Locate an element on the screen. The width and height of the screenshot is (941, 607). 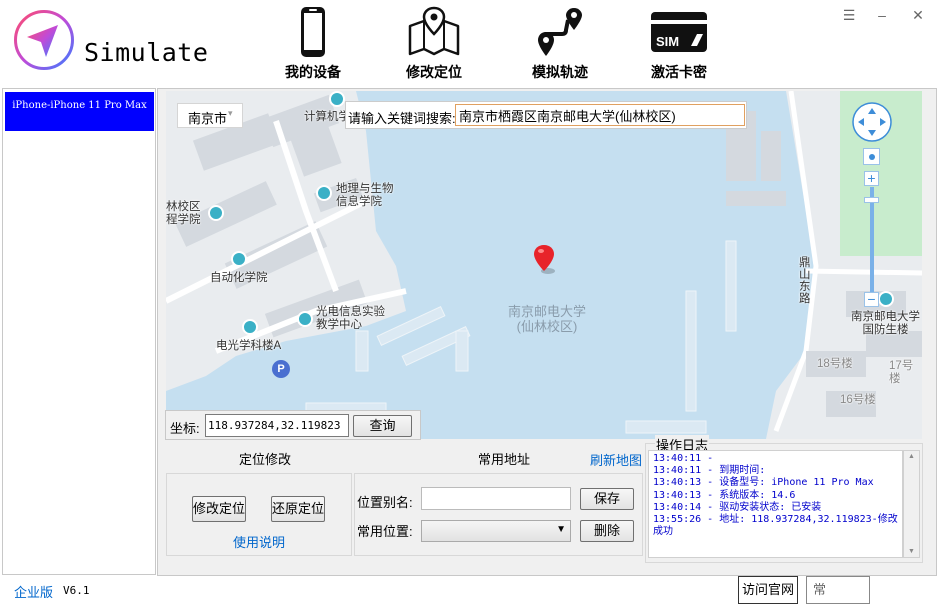
zoom-slider-handle is located at coordinates (871, 200).